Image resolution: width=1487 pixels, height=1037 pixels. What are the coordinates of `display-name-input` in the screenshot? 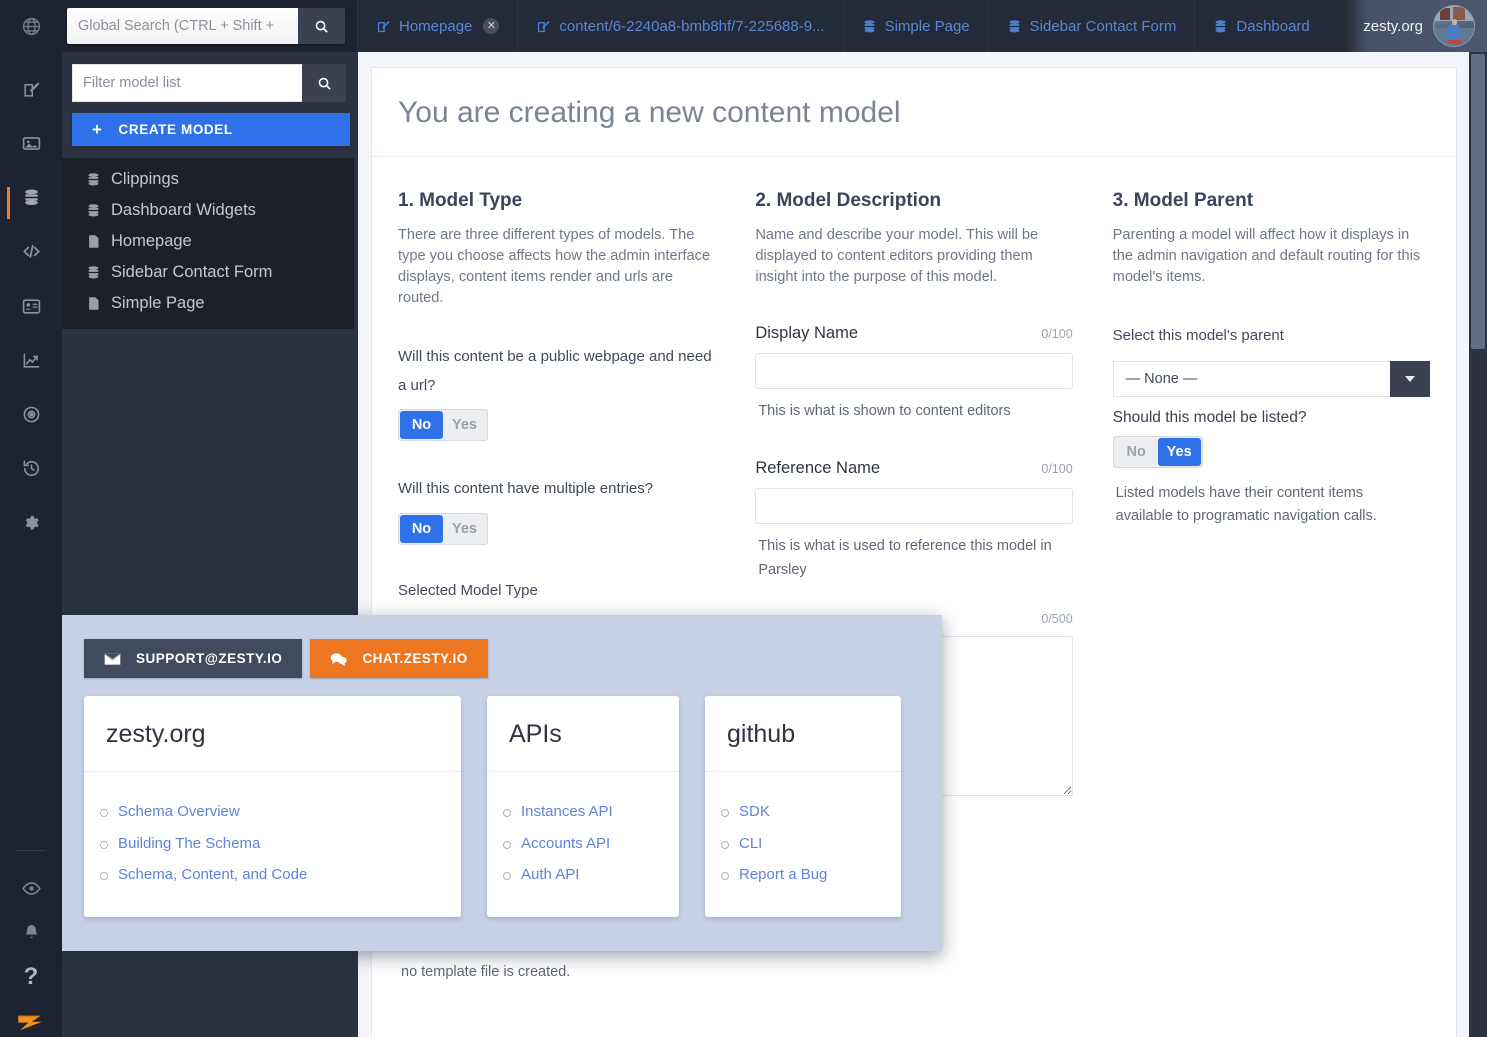 It's located at (914, 371).